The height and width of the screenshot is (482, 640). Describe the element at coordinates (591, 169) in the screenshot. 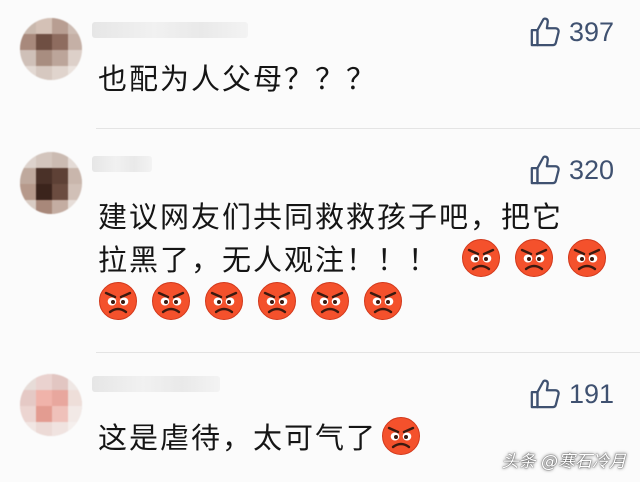

I see `like-count: 320` at that location.